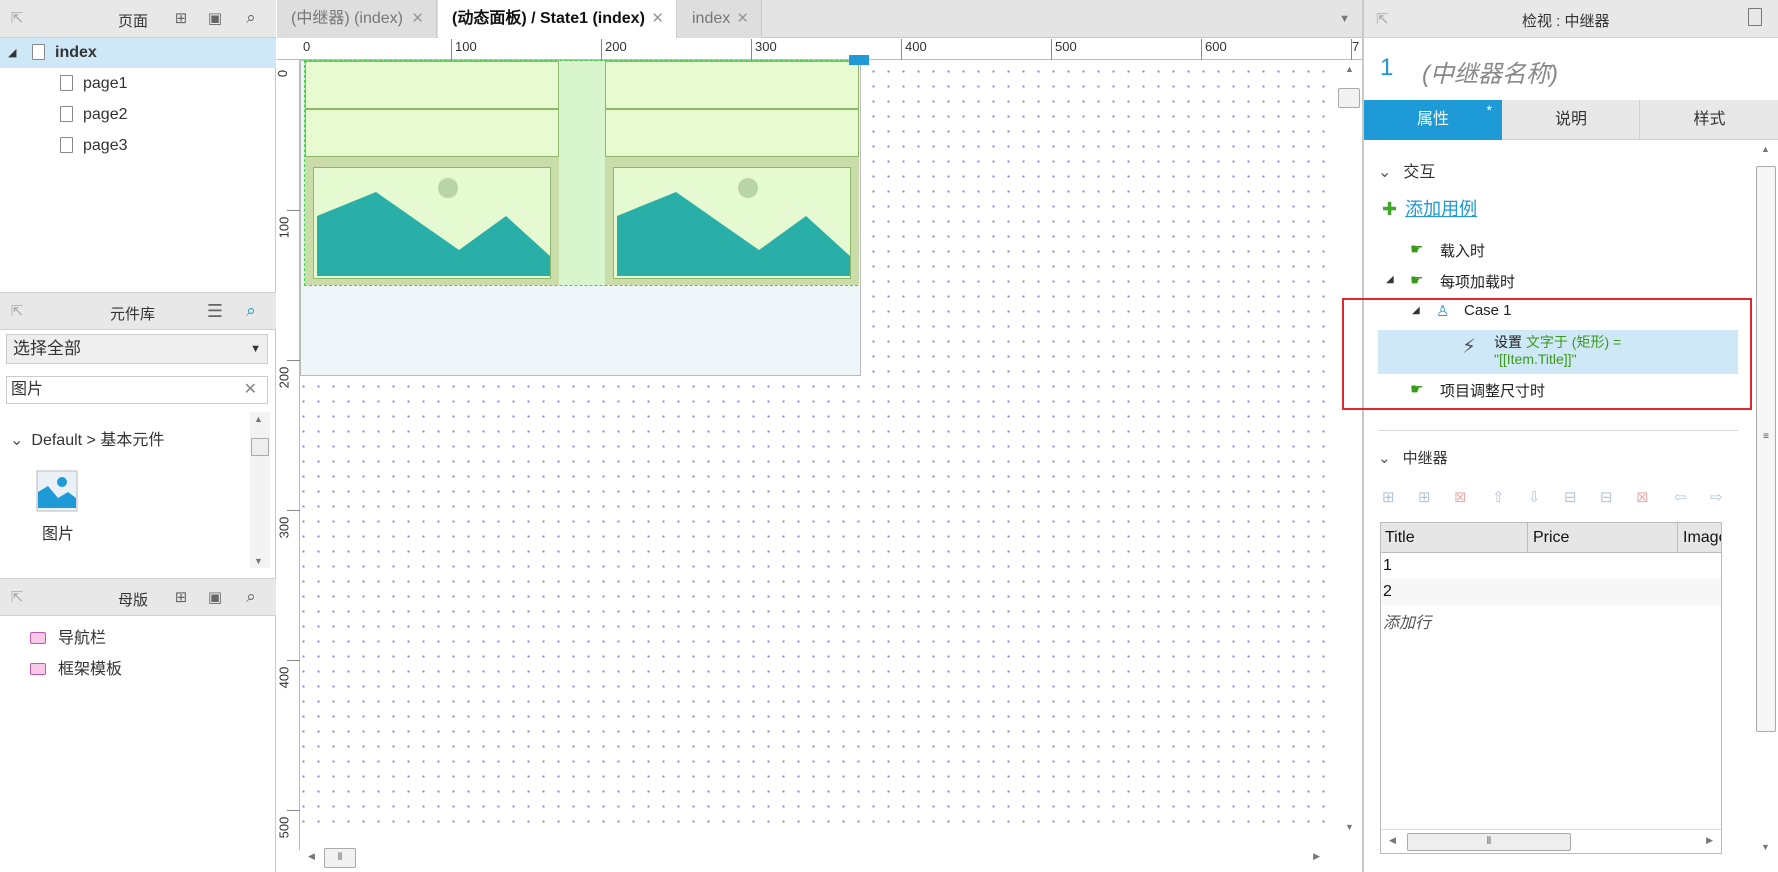 The width and height of the screenshot is (1778, 872). What do you see at coordinates (87, 438) in the screenshot?
I see `library-group-header: ⌄ Default > 基本元件` at bounding box center [87, 438].